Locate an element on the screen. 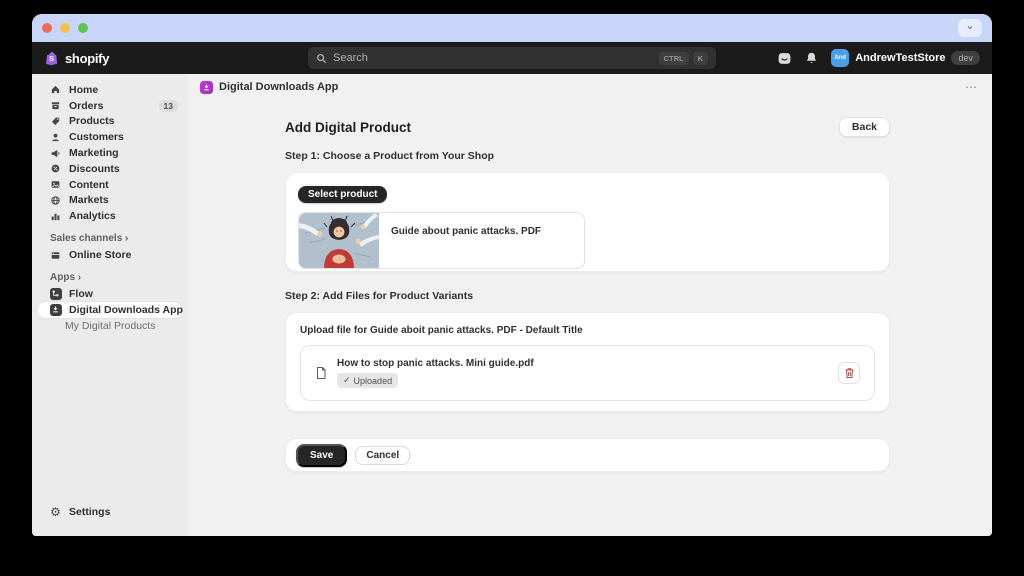  form-actions-card: Save Cancel is located at coordinates (587, 455).